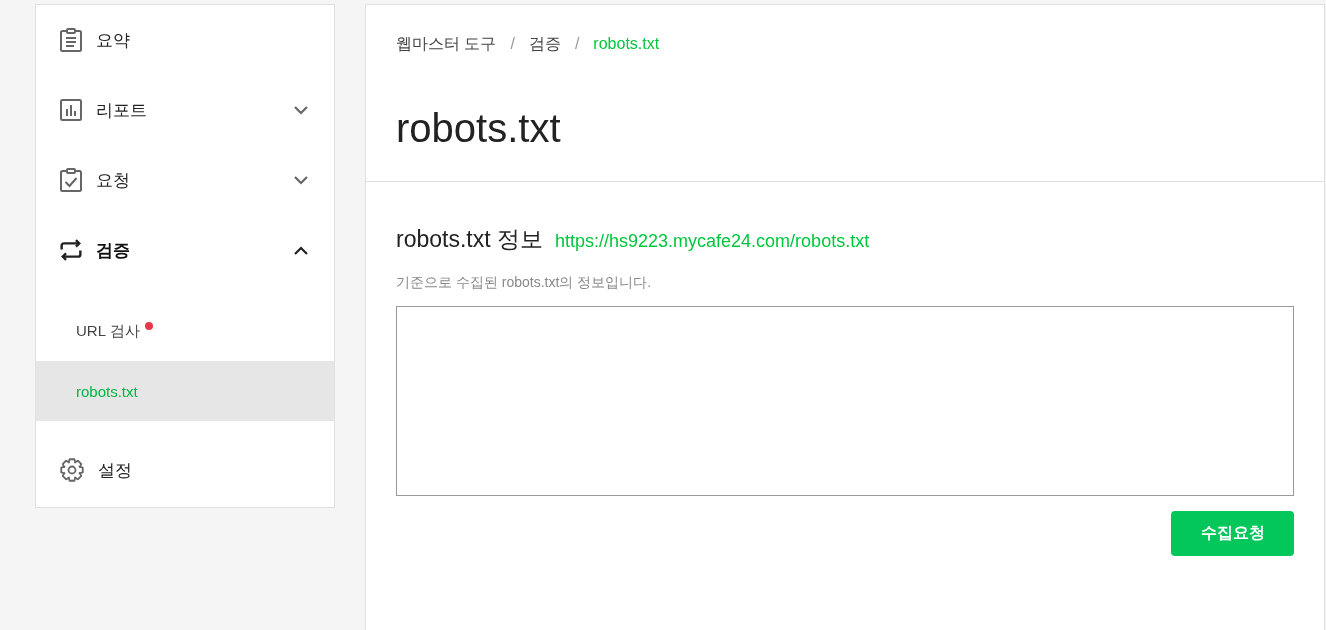  What do you see at coordinates (71, 110) in the screenshot?
I see `bar-chart-icon` at bounding box center [71, 110].